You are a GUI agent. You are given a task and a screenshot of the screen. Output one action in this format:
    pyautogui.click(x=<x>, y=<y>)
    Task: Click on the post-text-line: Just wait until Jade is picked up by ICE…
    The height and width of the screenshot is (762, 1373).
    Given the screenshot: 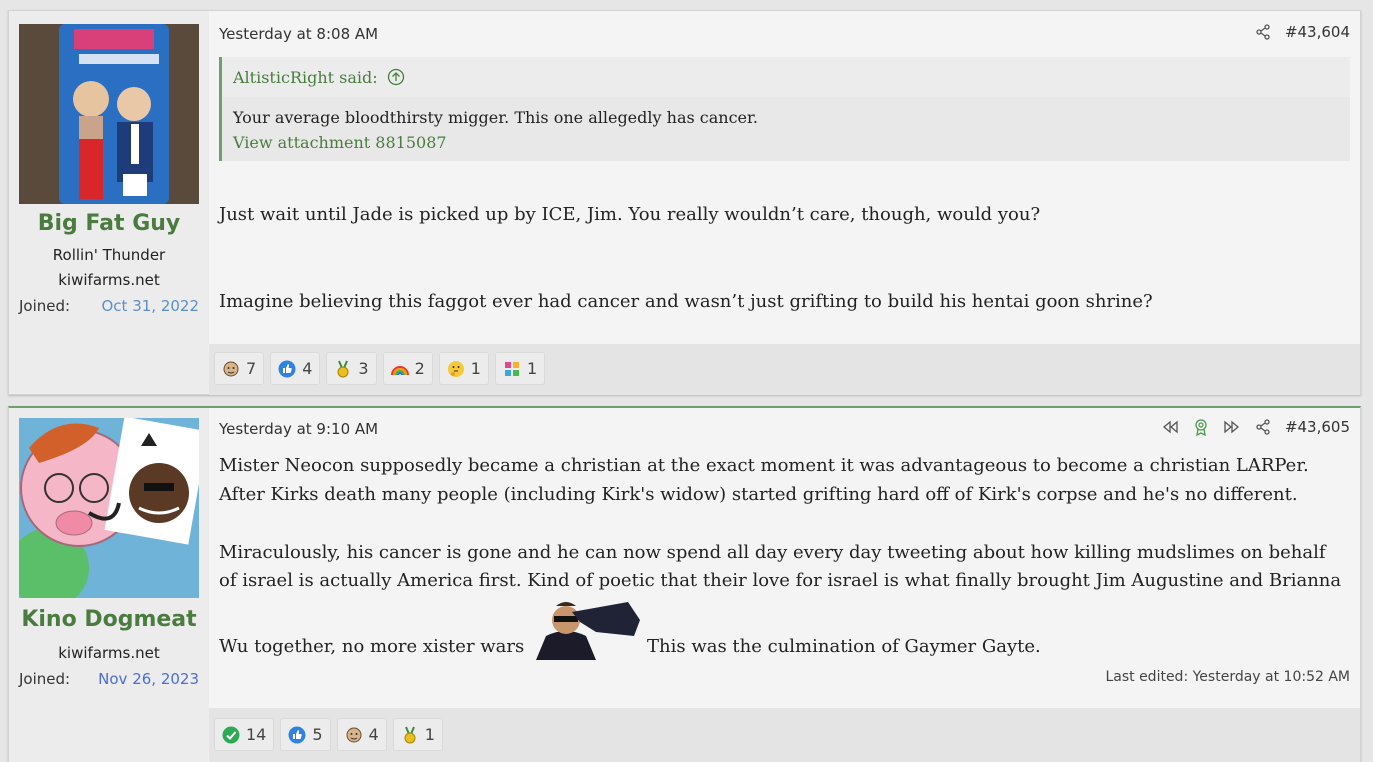 What is the action you would take?
    pyautogui.click(x=630, y=214)
    